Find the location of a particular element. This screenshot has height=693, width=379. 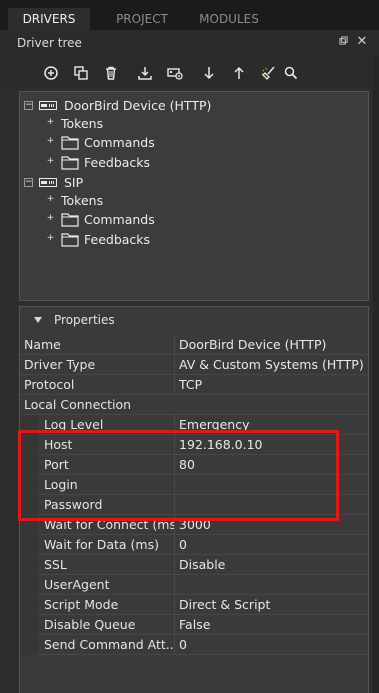

property-label: Wait for Data (ms) is located at coordinates (101, 544).